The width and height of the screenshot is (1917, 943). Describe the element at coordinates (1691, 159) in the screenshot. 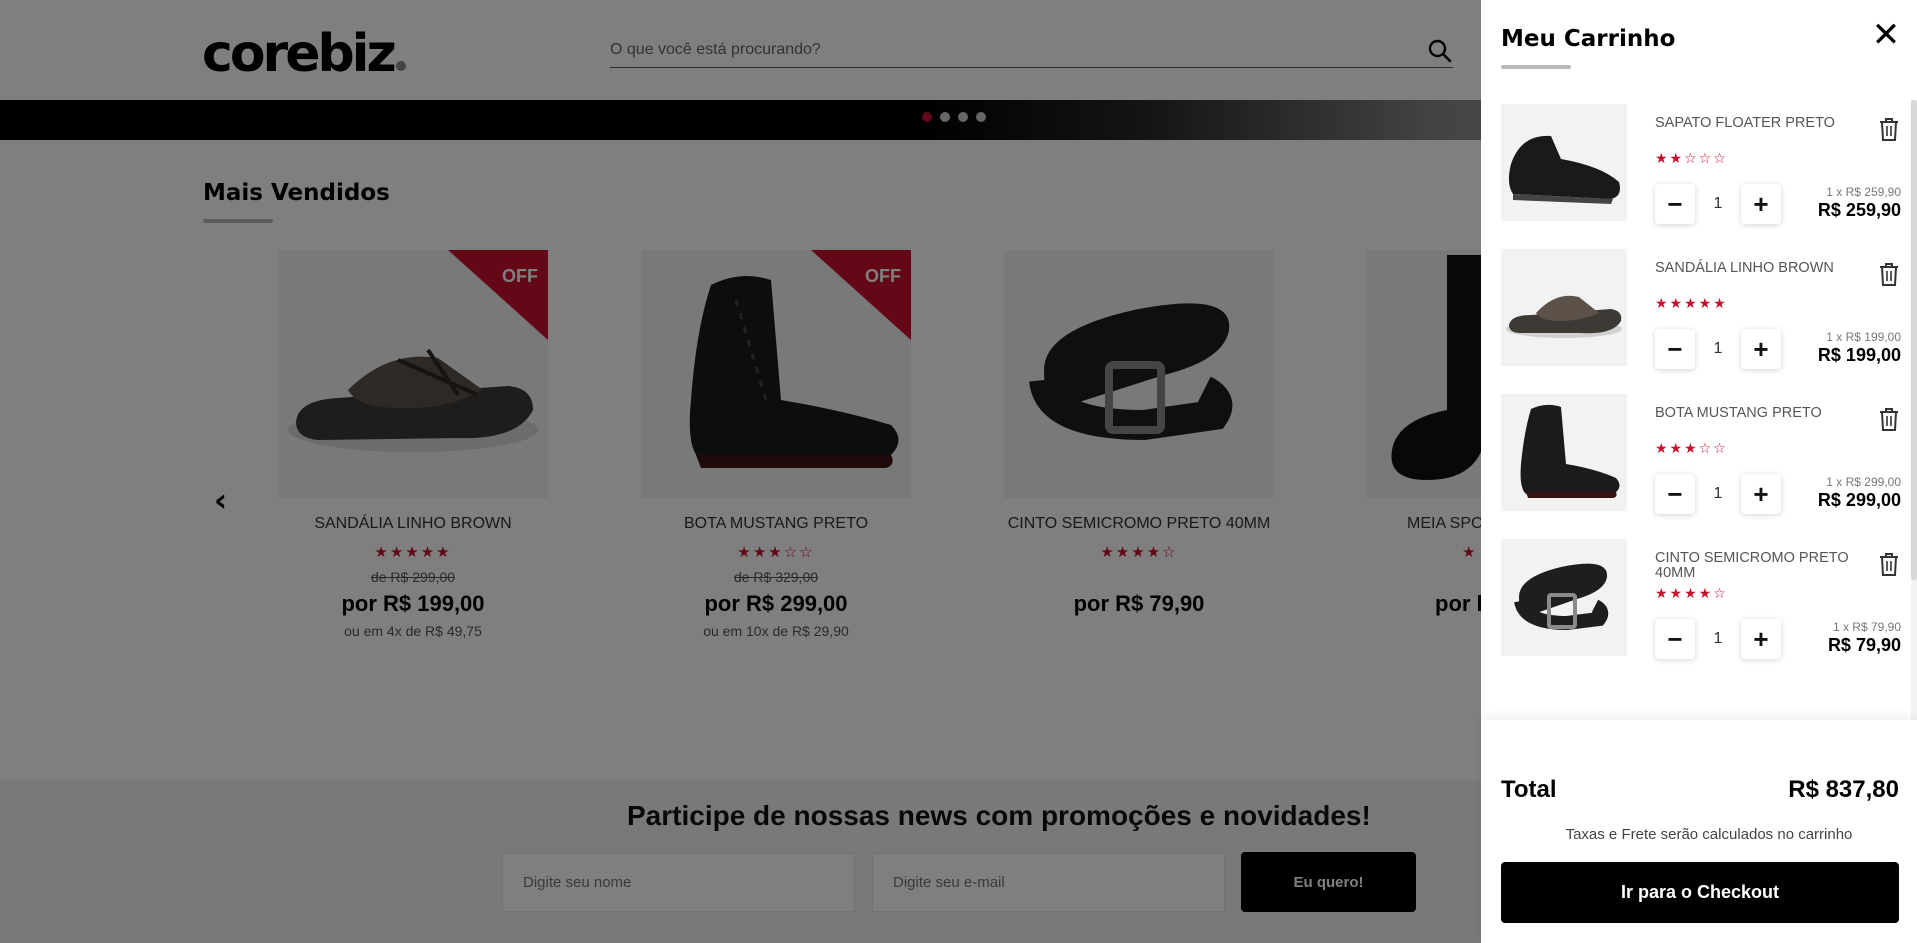

I see `rating-stars: ★★☆☆☆` at that location.